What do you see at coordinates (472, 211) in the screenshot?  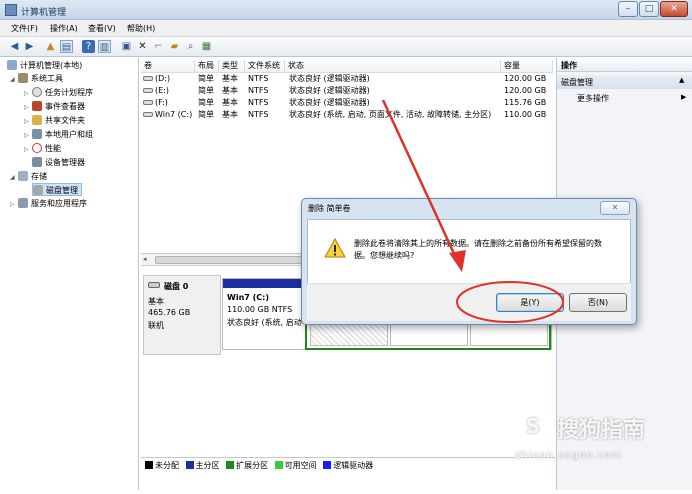 I see `annotation-overlay` at bounding box center [472, 211].